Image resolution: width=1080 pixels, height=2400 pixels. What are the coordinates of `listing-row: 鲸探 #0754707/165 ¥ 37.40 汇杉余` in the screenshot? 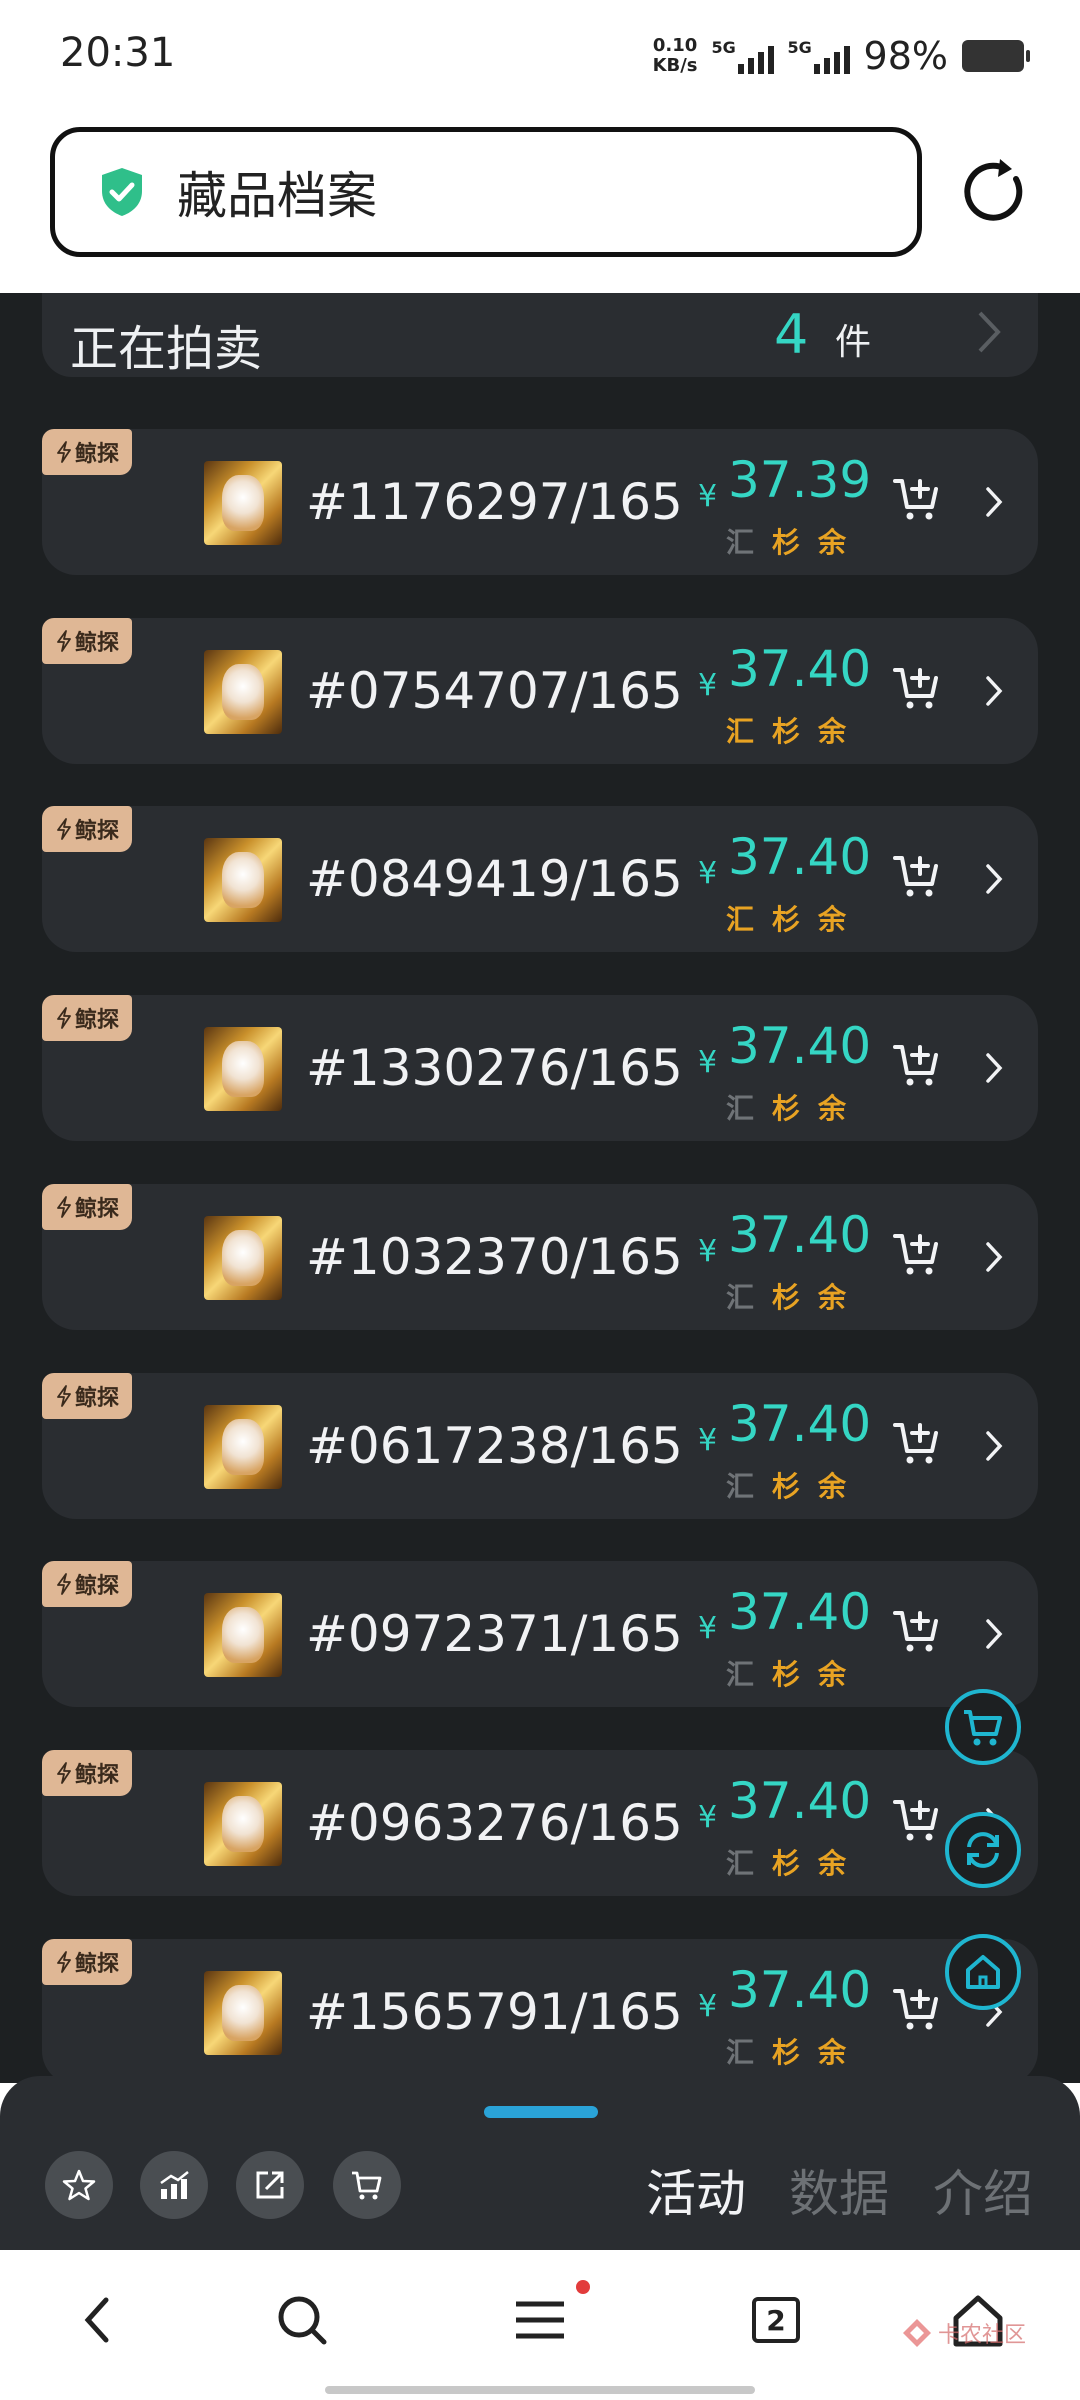 It's located at (540, 690).